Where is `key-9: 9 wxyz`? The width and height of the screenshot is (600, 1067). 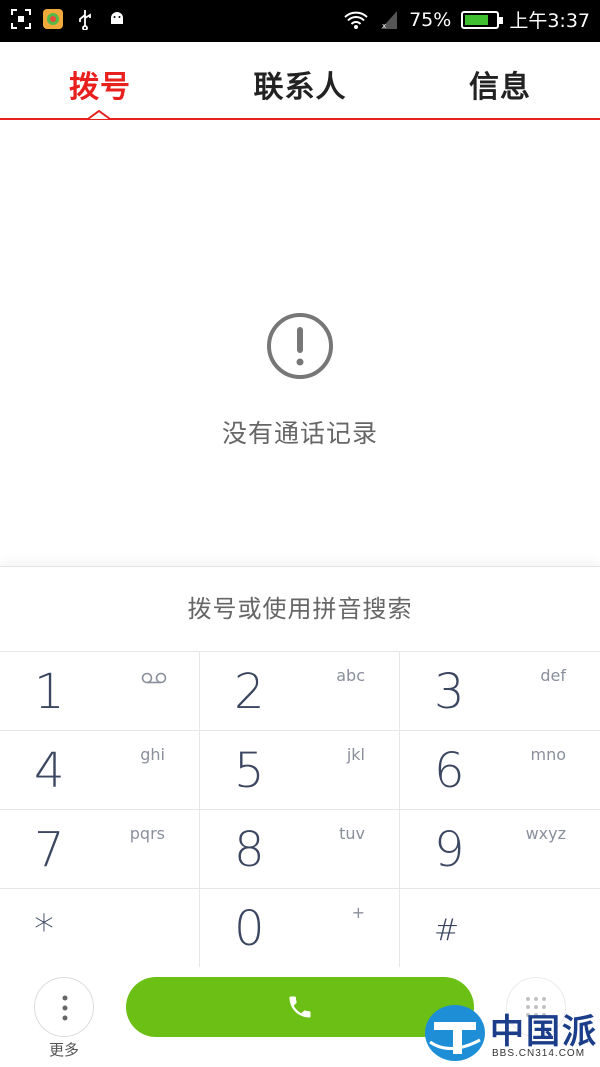 key-9: 9 wxyz is located at coordinates (500, 849).